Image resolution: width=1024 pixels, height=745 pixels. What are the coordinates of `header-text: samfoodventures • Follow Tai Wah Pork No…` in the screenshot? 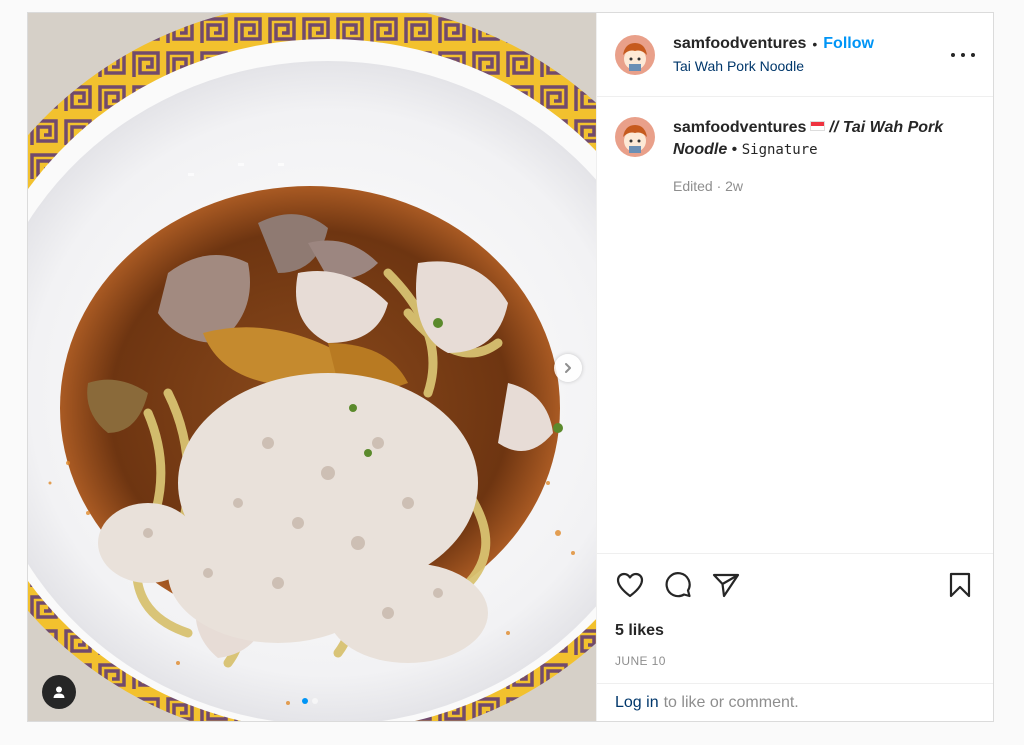 It's located at (773, 54).